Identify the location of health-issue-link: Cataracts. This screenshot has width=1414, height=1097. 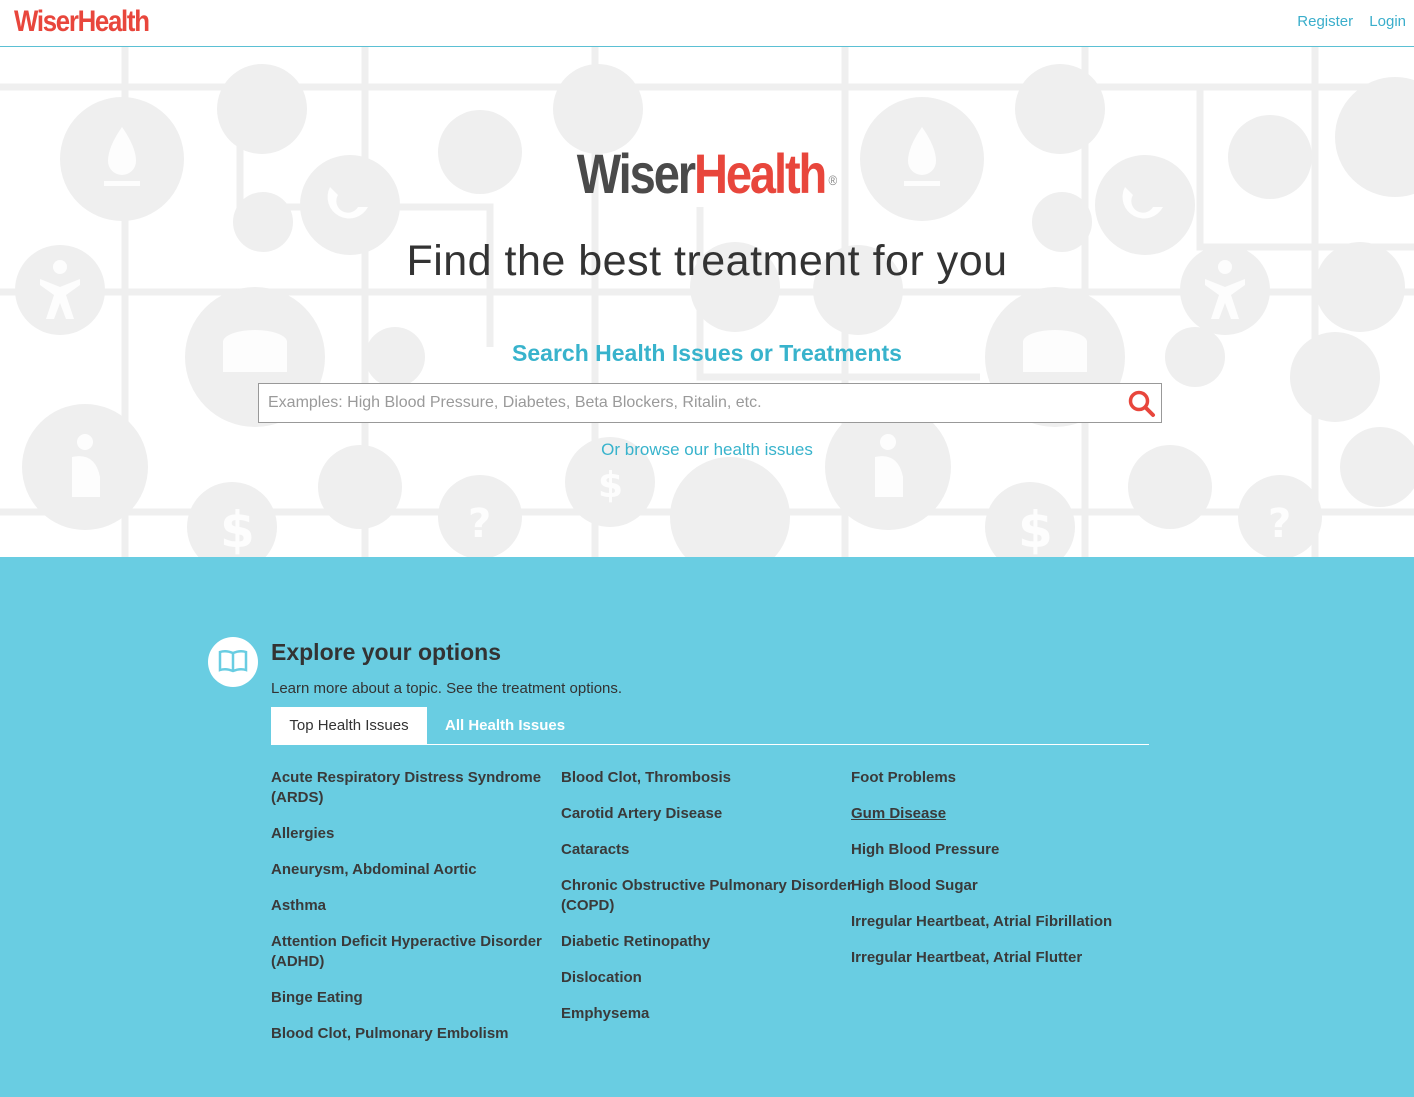
(711, 850).